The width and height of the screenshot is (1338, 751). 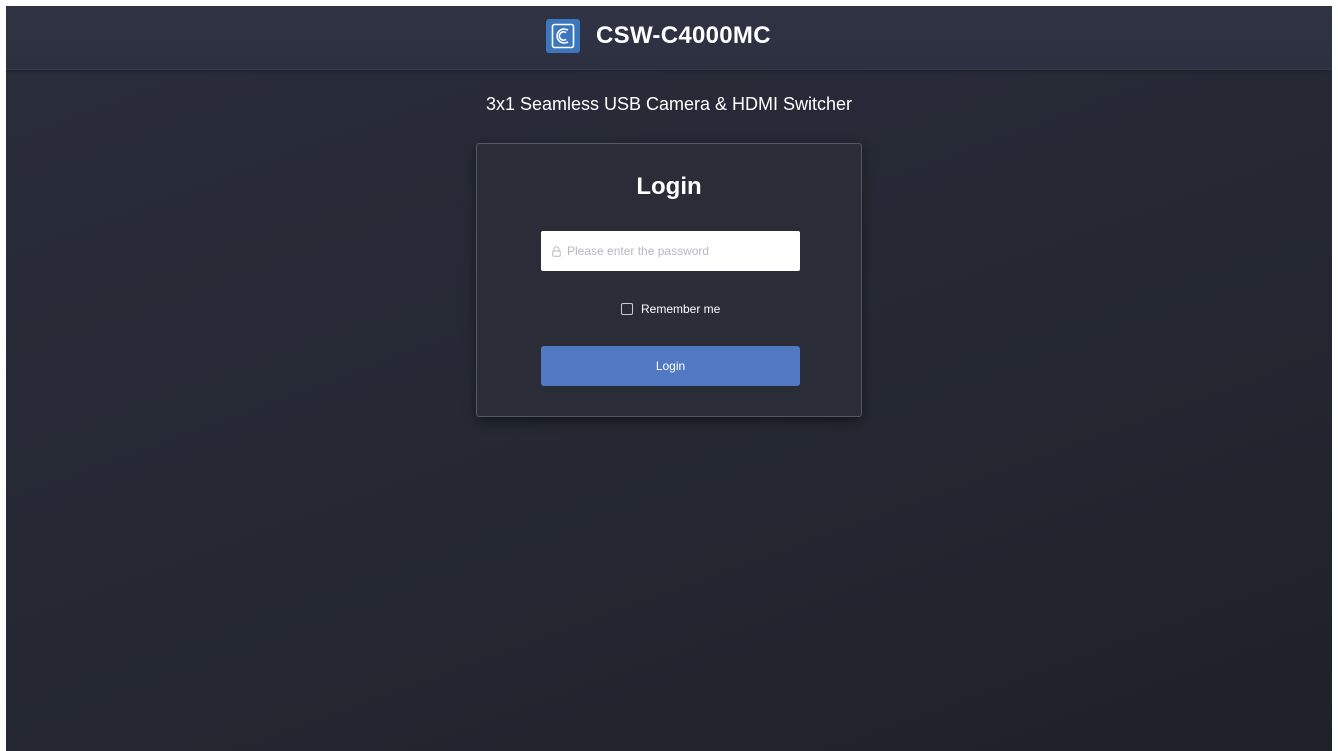 I want to click on login-button: Login, so click(x=670, y=366).